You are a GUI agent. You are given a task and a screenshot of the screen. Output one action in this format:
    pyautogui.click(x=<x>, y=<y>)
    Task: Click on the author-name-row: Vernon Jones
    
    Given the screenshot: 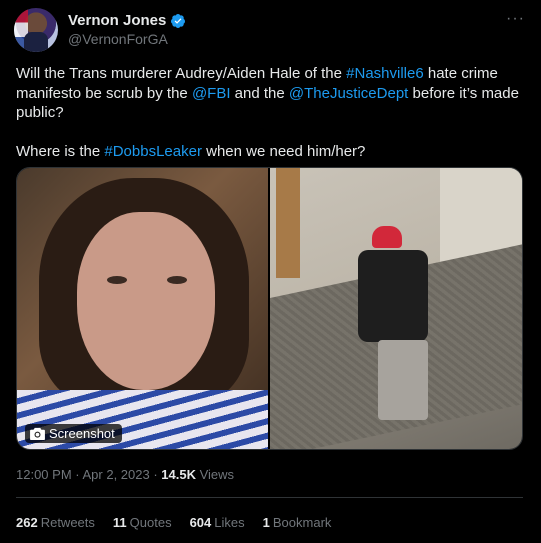 What is the action you would take?
    pyautogui.click(x=127, y=20)
    